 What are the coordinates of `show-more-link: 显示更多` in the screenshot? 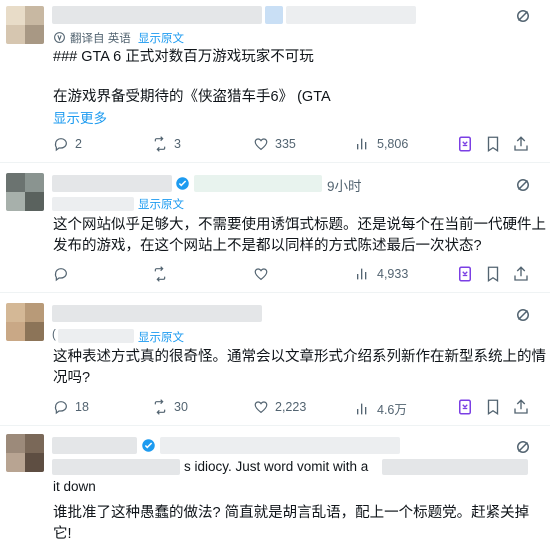 It's located at (80, 117).